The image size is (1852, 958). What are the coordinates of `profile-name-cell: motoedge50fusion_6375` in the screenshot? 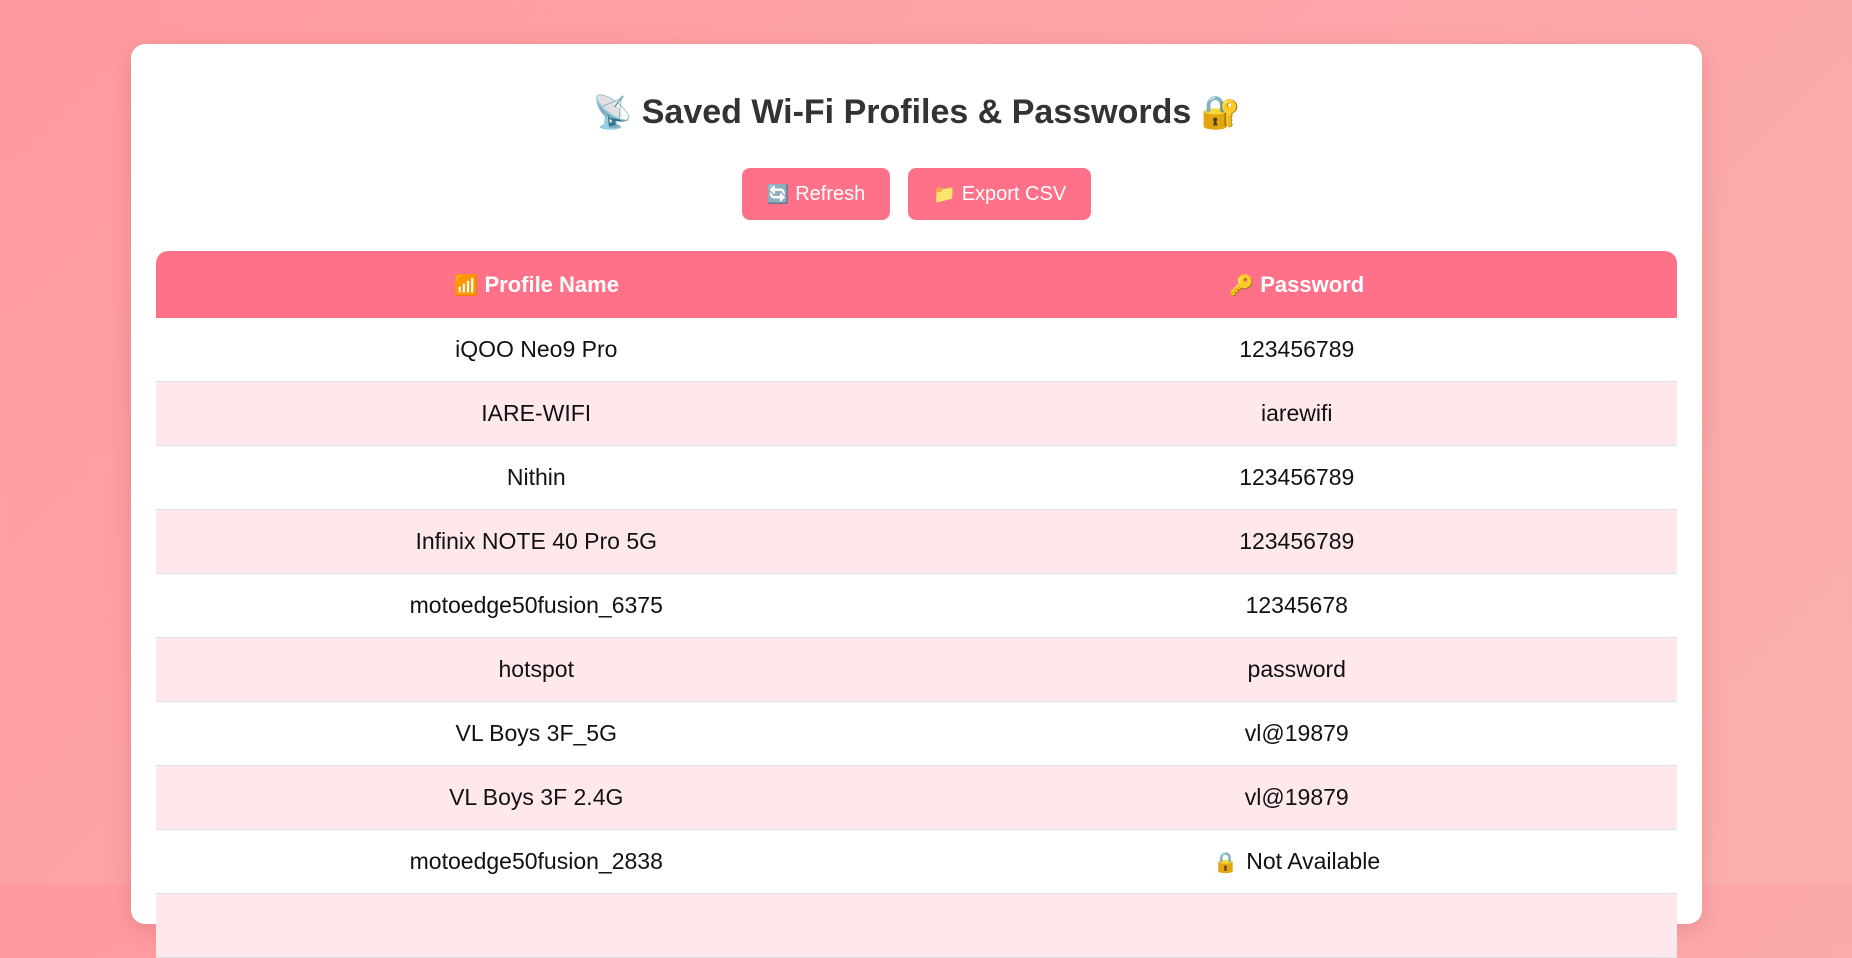 It's located at (536, 605).